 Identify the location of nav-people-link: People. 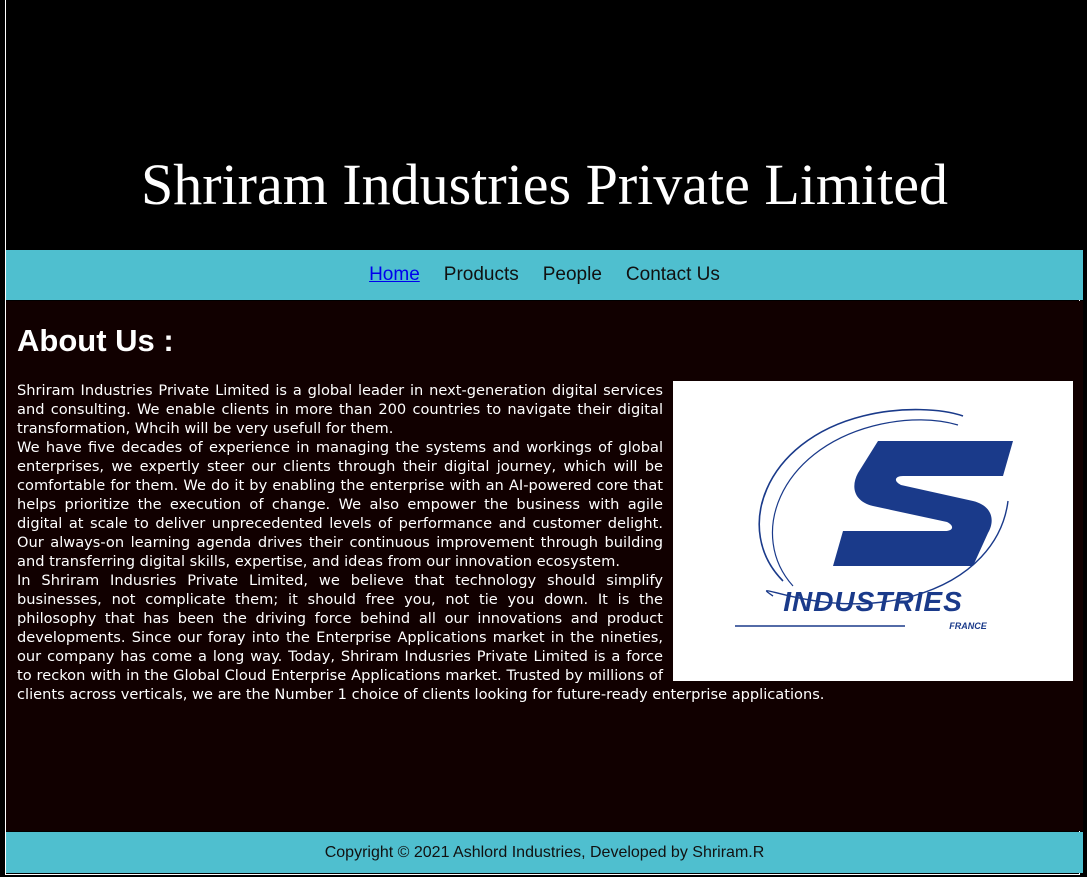
(572, 275).